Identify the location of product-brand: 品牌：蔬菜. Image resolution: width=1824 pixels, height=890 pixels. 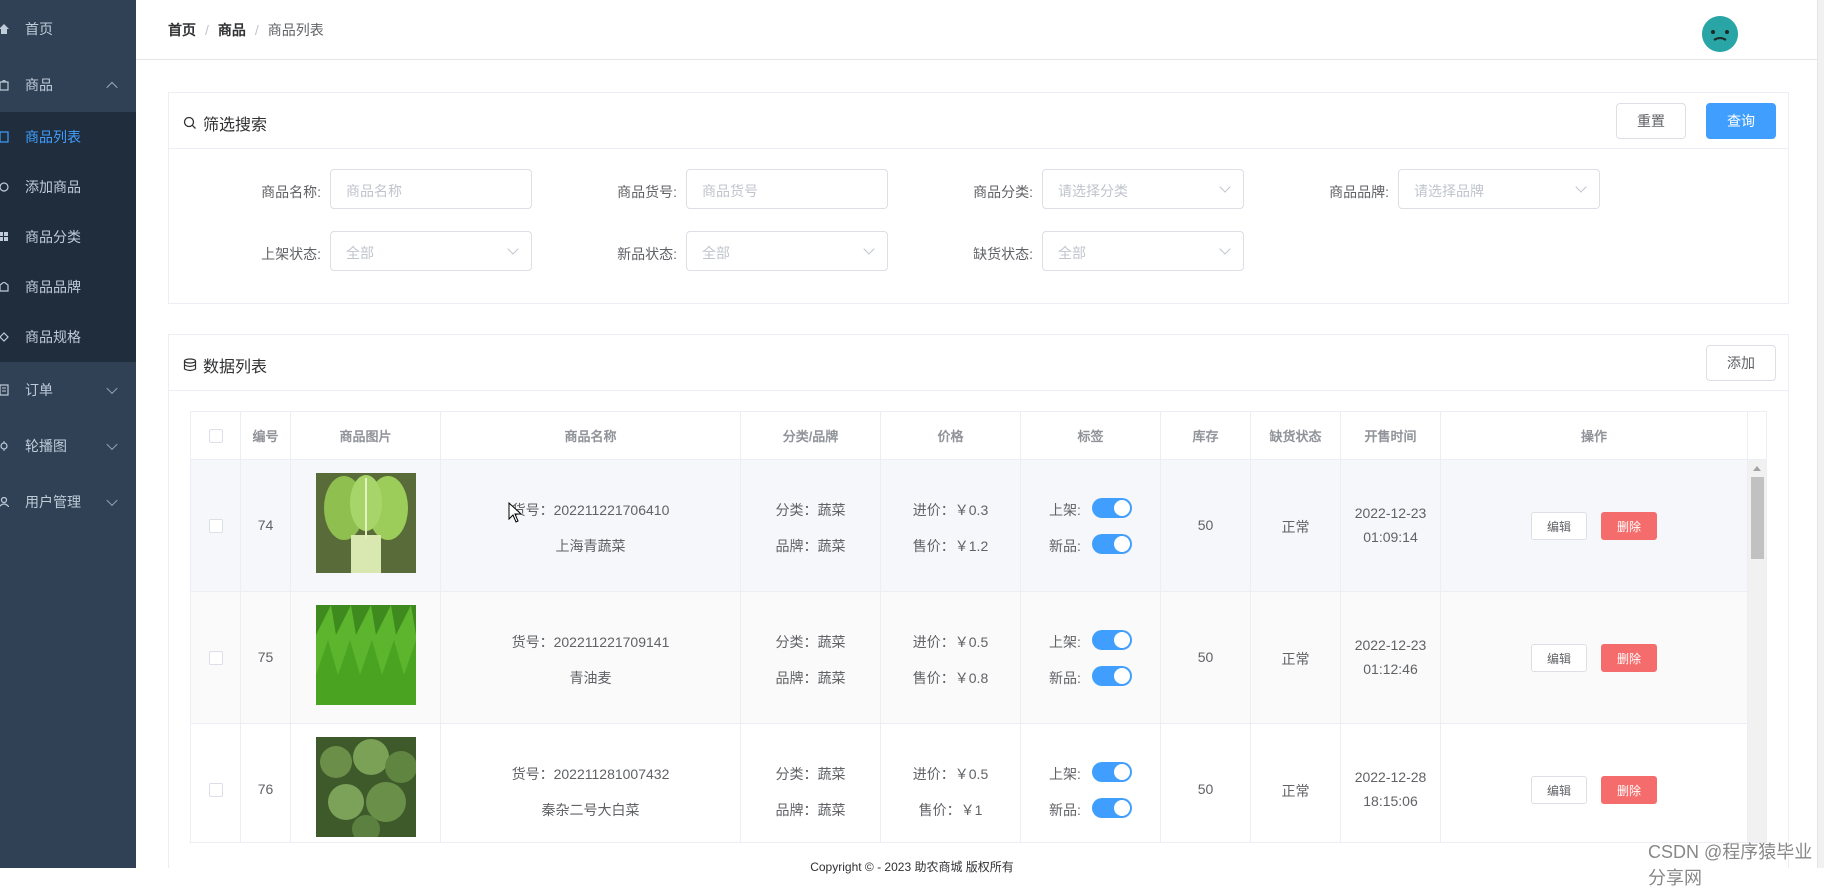
(810, 678).